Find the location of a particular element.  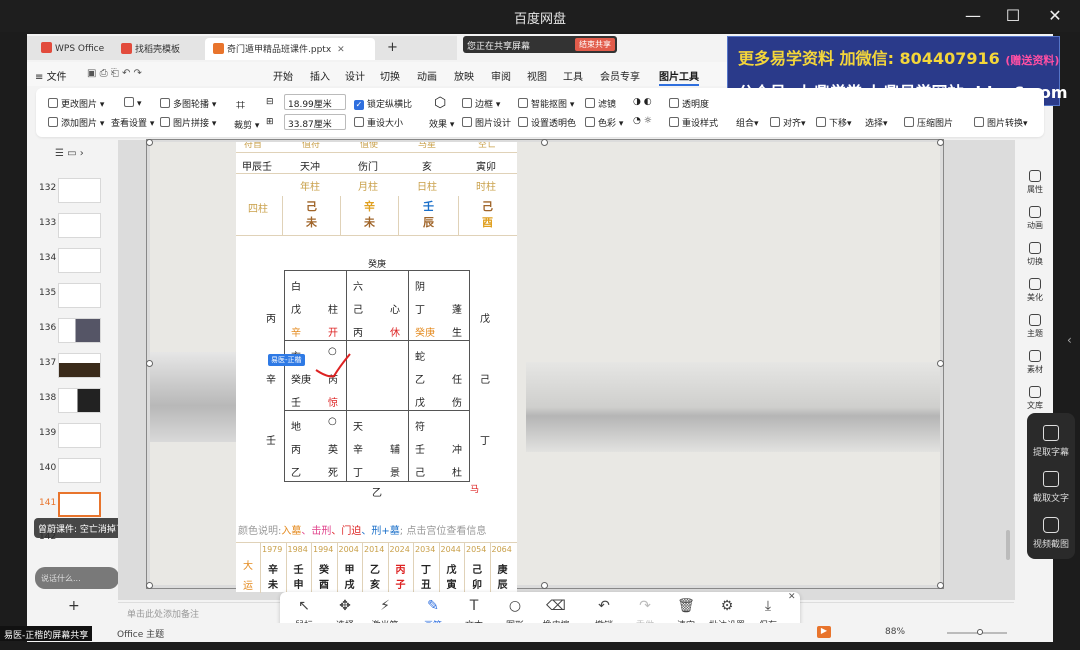

quick-access-icons: ▣ ⎙ ⎗ ↶ ↷ is located at coordinates (114, 73).